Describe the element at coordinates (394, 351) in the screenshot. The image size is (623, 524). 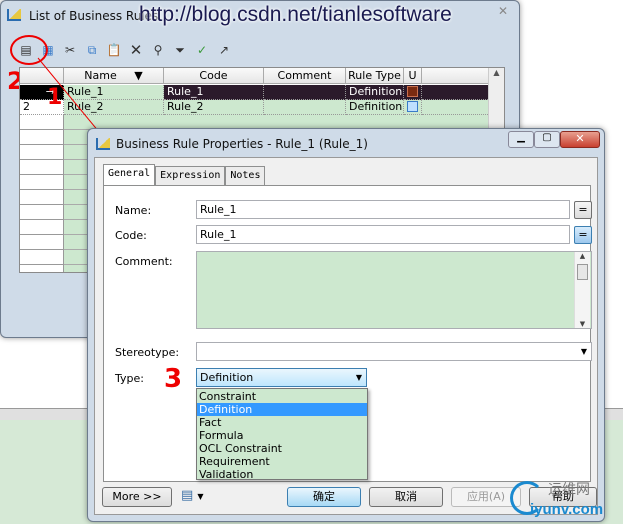
I see `stereotype-combo: ▼` at that location.